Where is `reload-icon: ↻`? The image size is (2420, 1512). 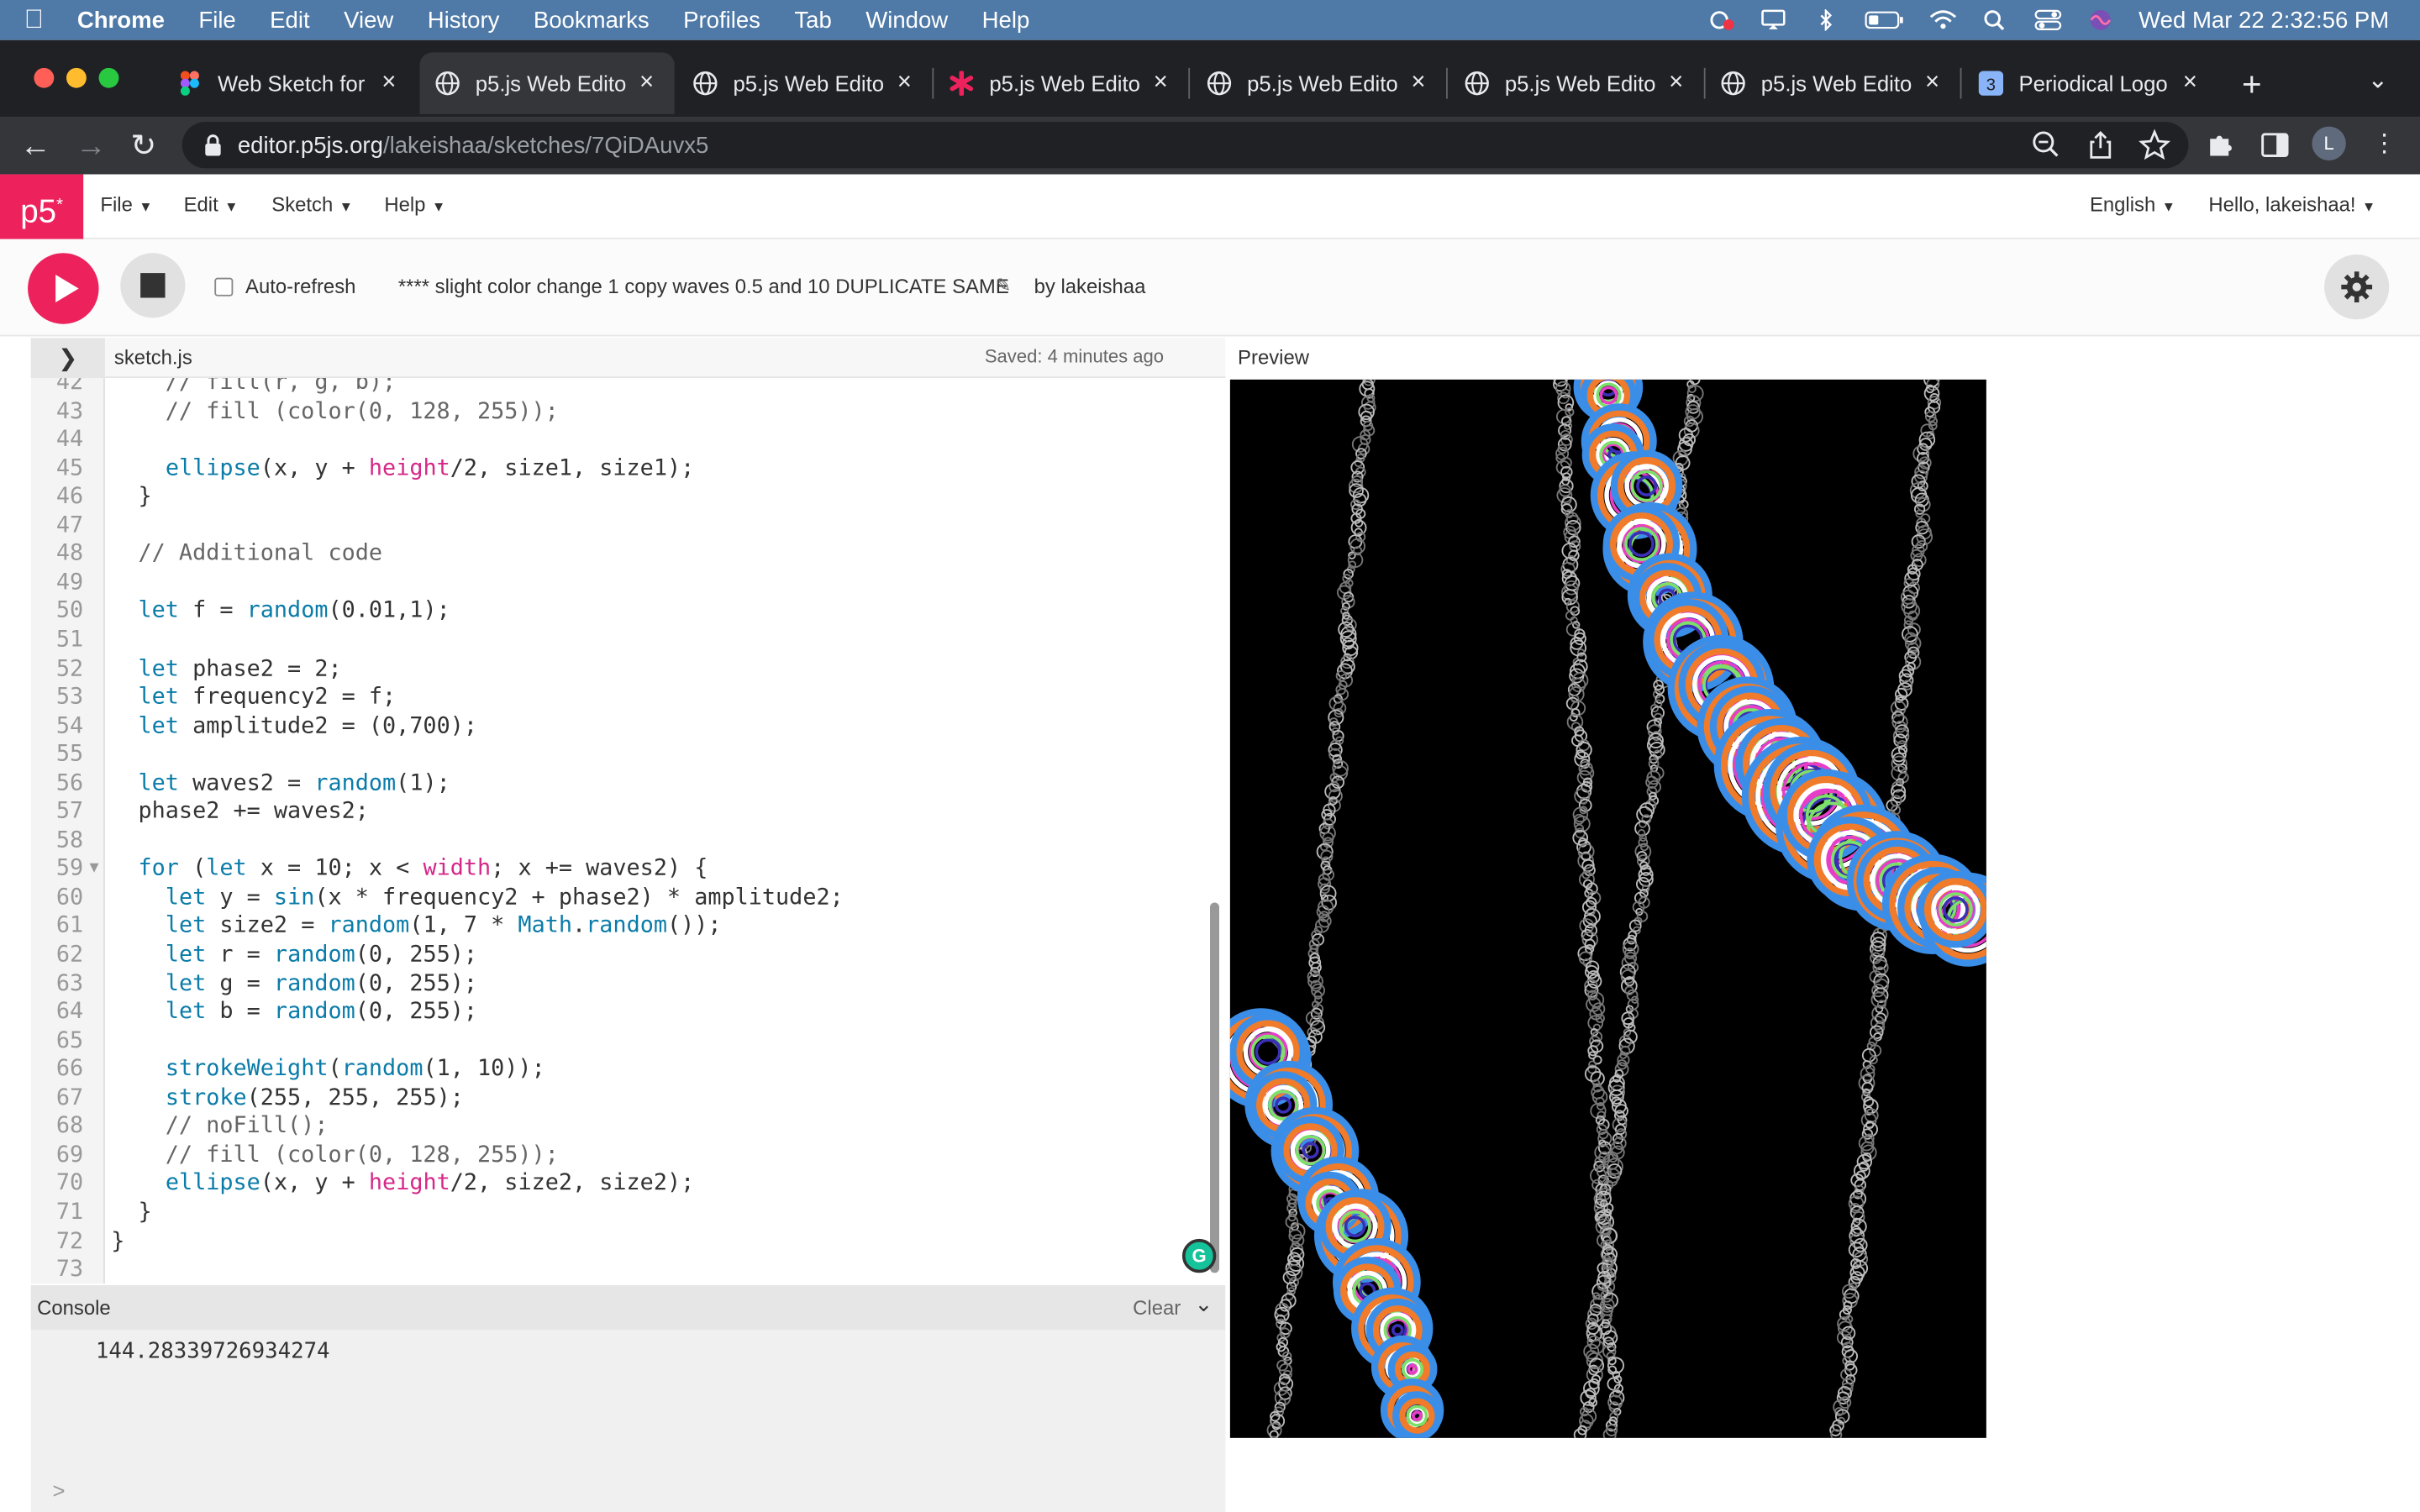 reload-icon: ↻ is located at coordinates (144, 147).